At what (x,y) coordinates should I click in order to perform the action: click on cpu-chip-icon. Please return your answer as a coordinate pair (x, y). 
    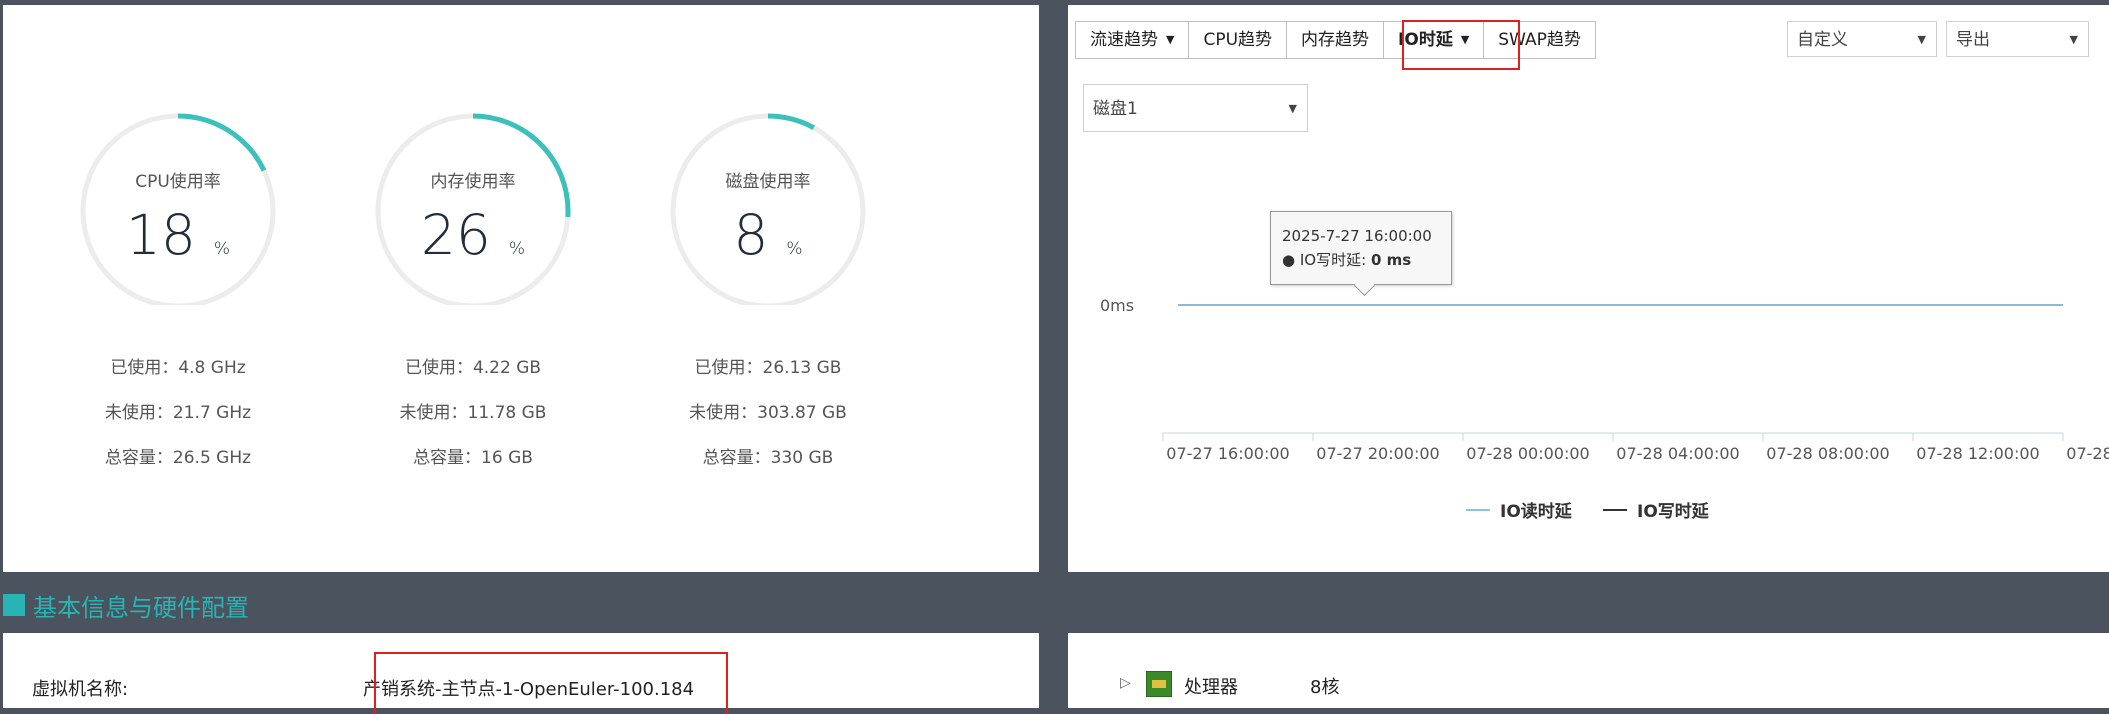
    Looking at the image, I should click on (1159, 684).